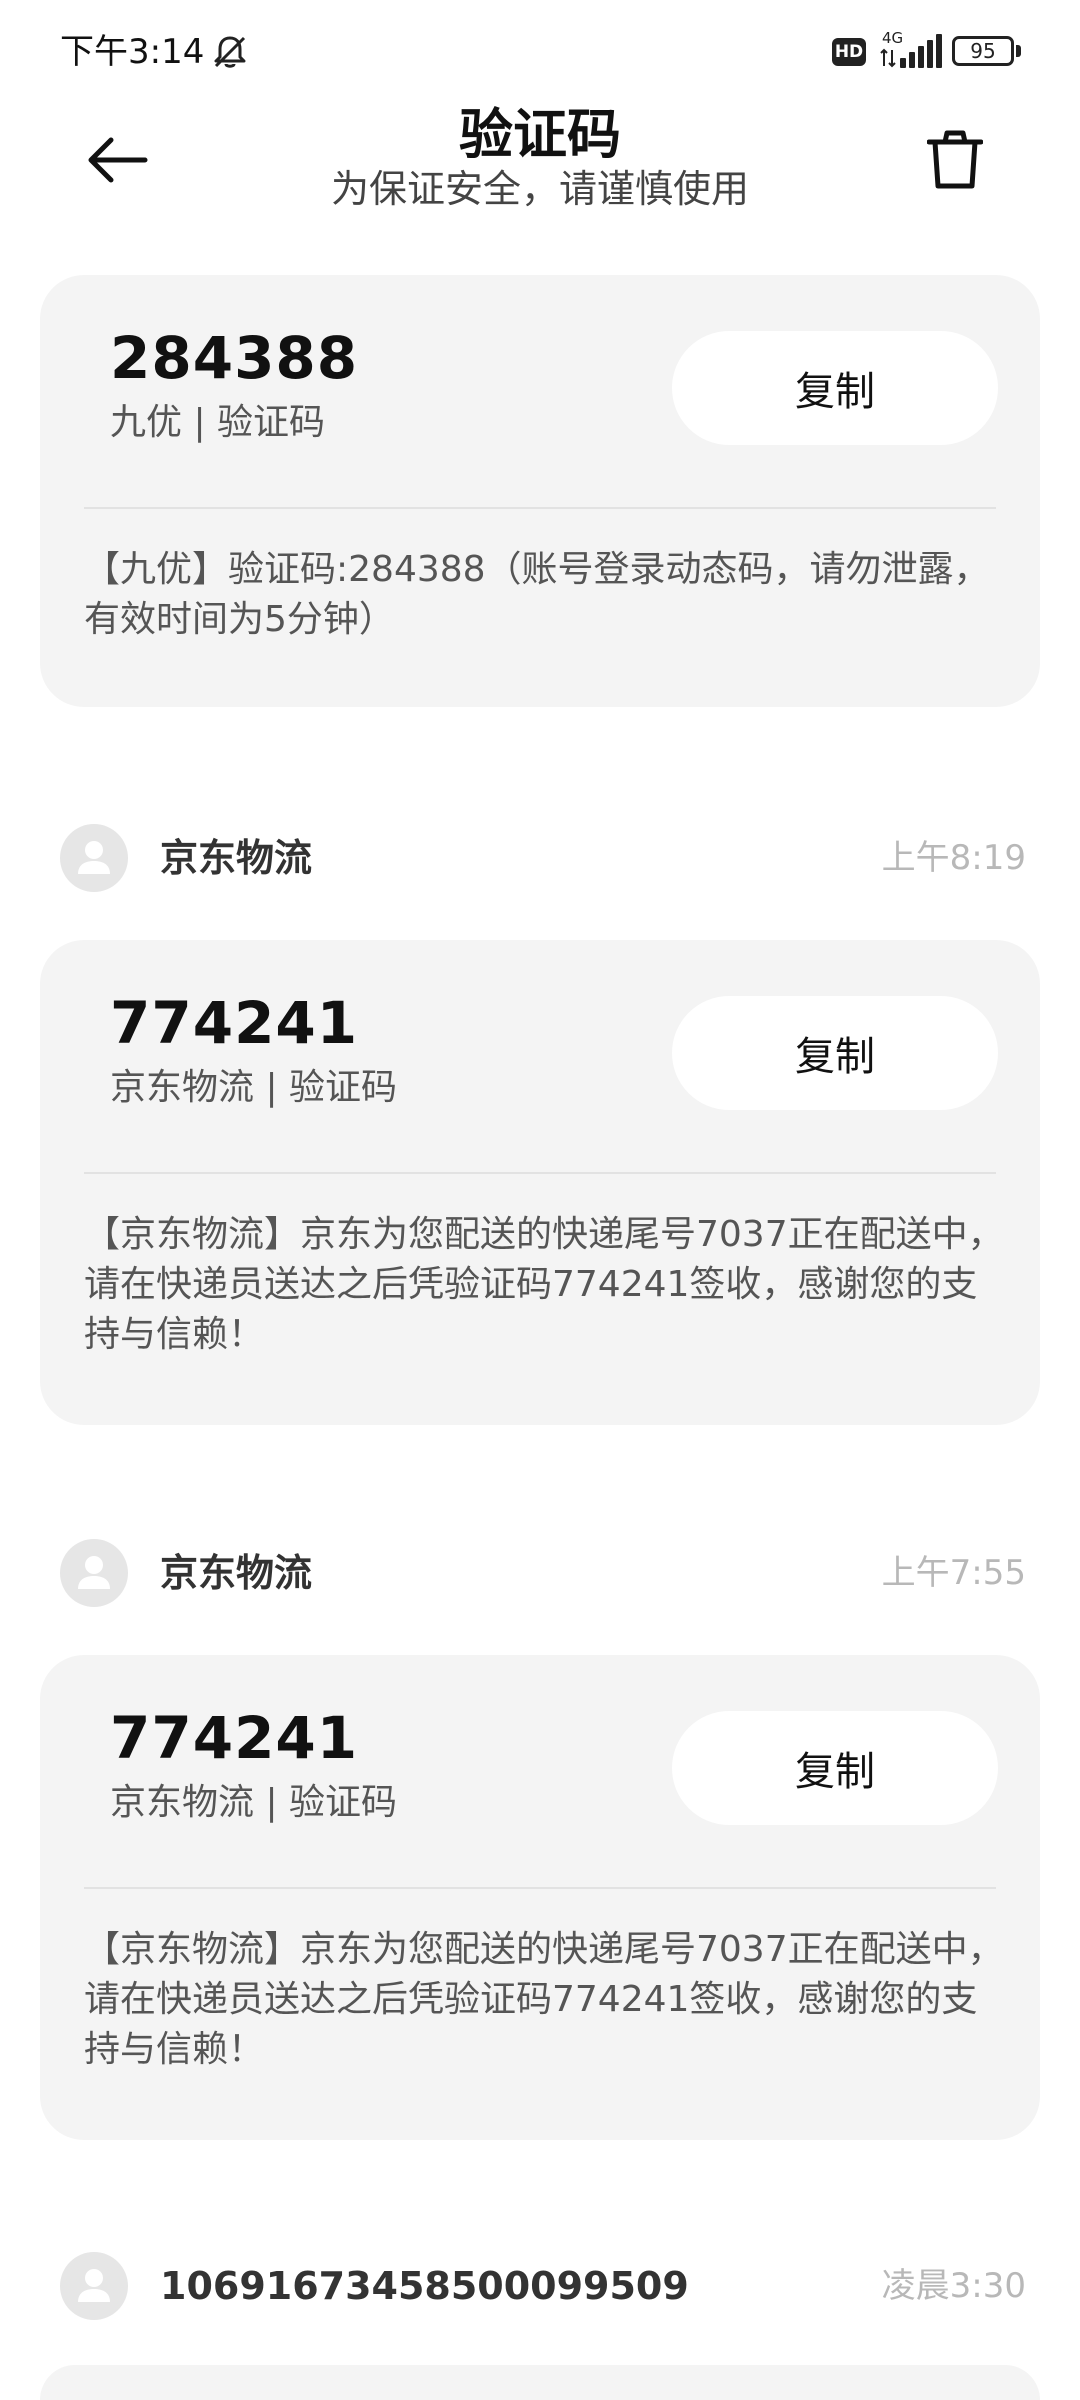 This screenshot has width=1080, height=2400. I want to click on header: 验证码 为保证安全，请谨慎使用, so click(540, 165).